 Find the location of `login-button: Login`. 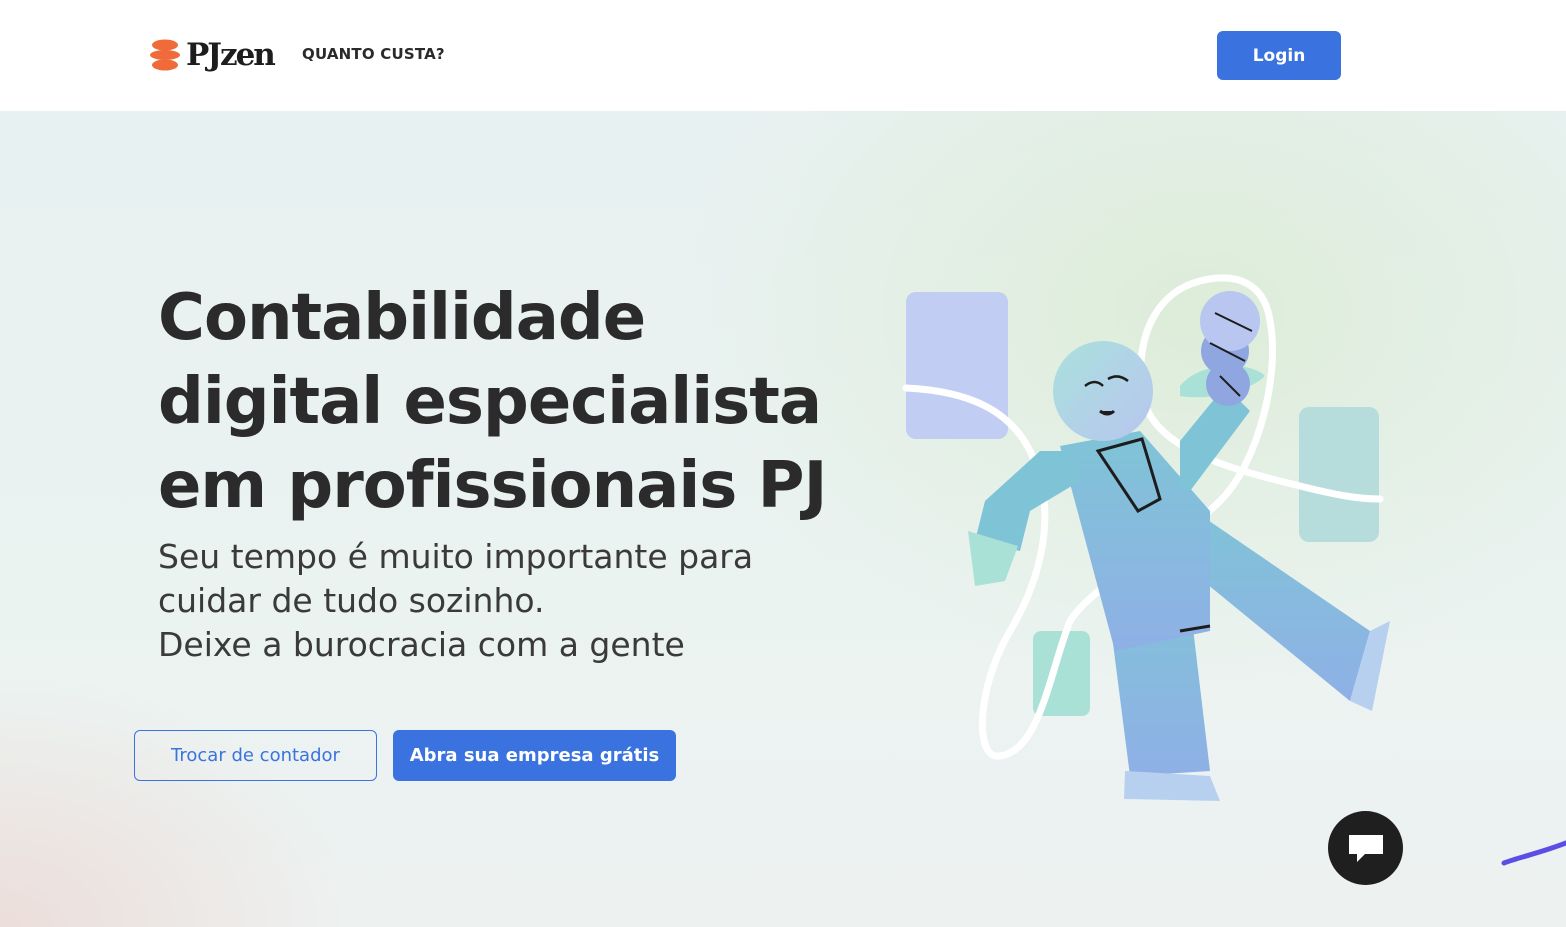

login-button: Login is located at coordinates (1279, 55).